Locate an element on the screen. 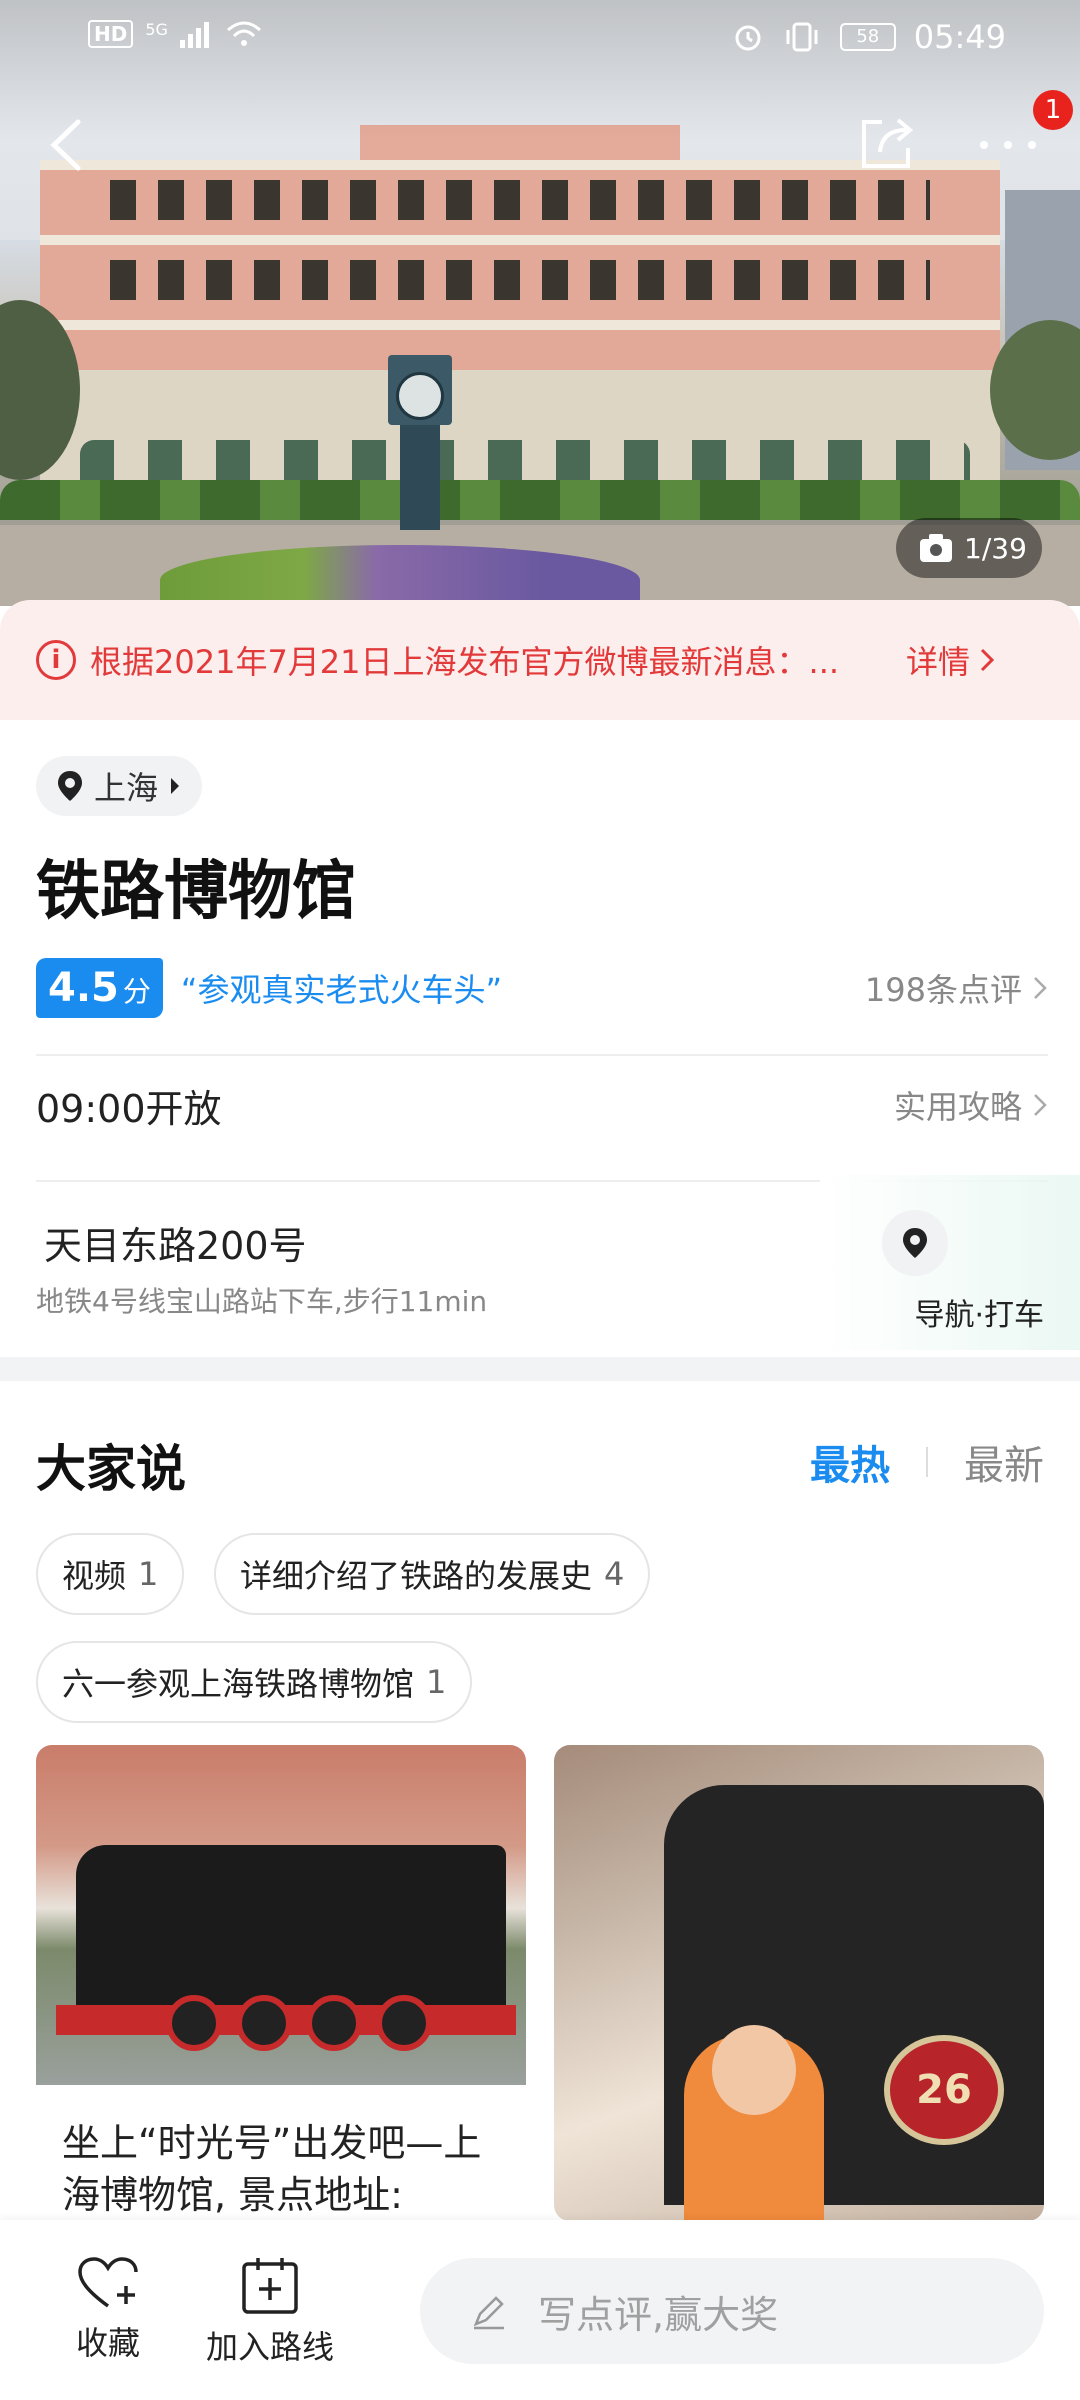 Image resolution: width=1080 pixels, height=2400 pixels. back-button is located at coordinates (66, 145).